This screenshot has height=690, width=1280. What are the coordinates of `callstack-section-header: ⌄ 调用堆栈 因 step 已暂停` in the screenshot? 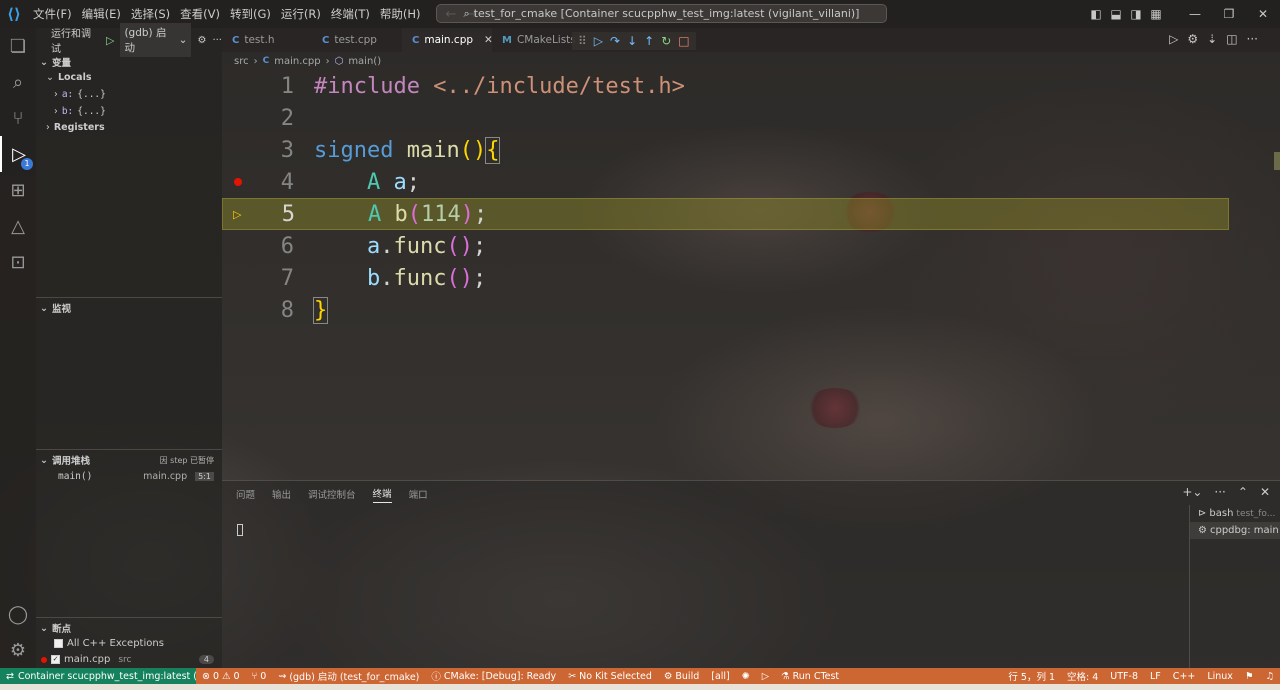 It's located at (129, 460).